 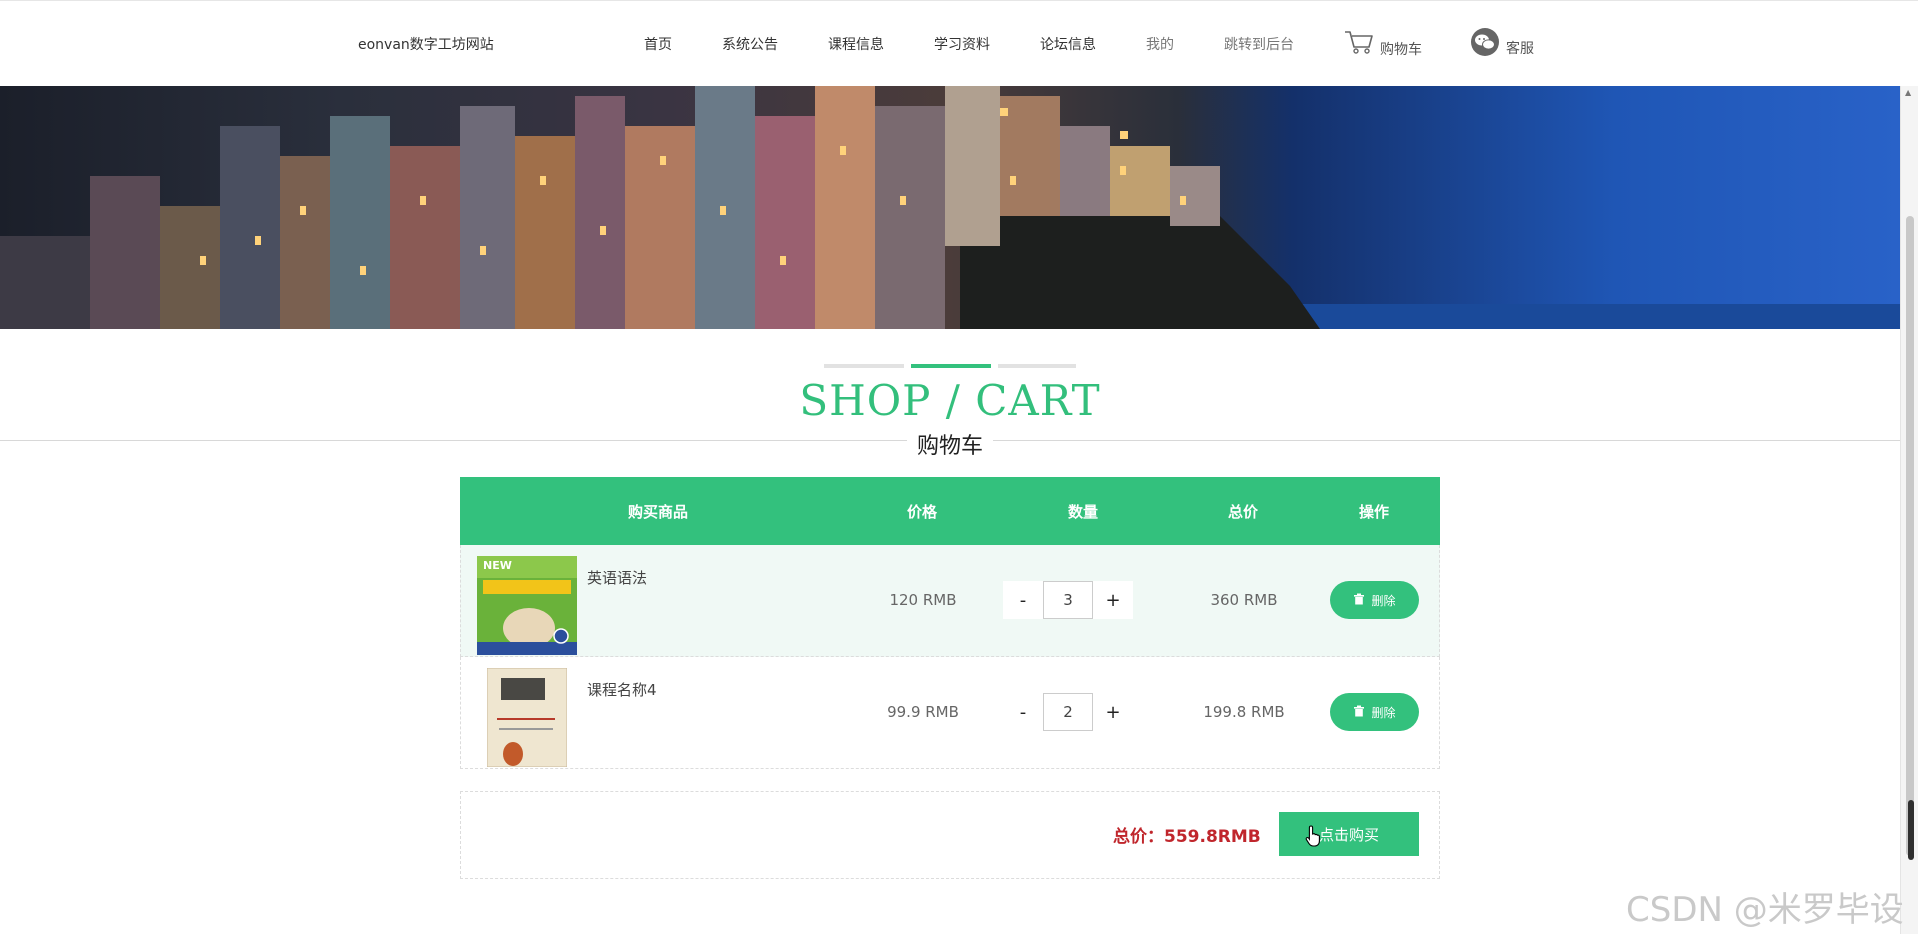 I want to click on watermark: CSDN @米罗毕设, so click(x=1765, y=910).